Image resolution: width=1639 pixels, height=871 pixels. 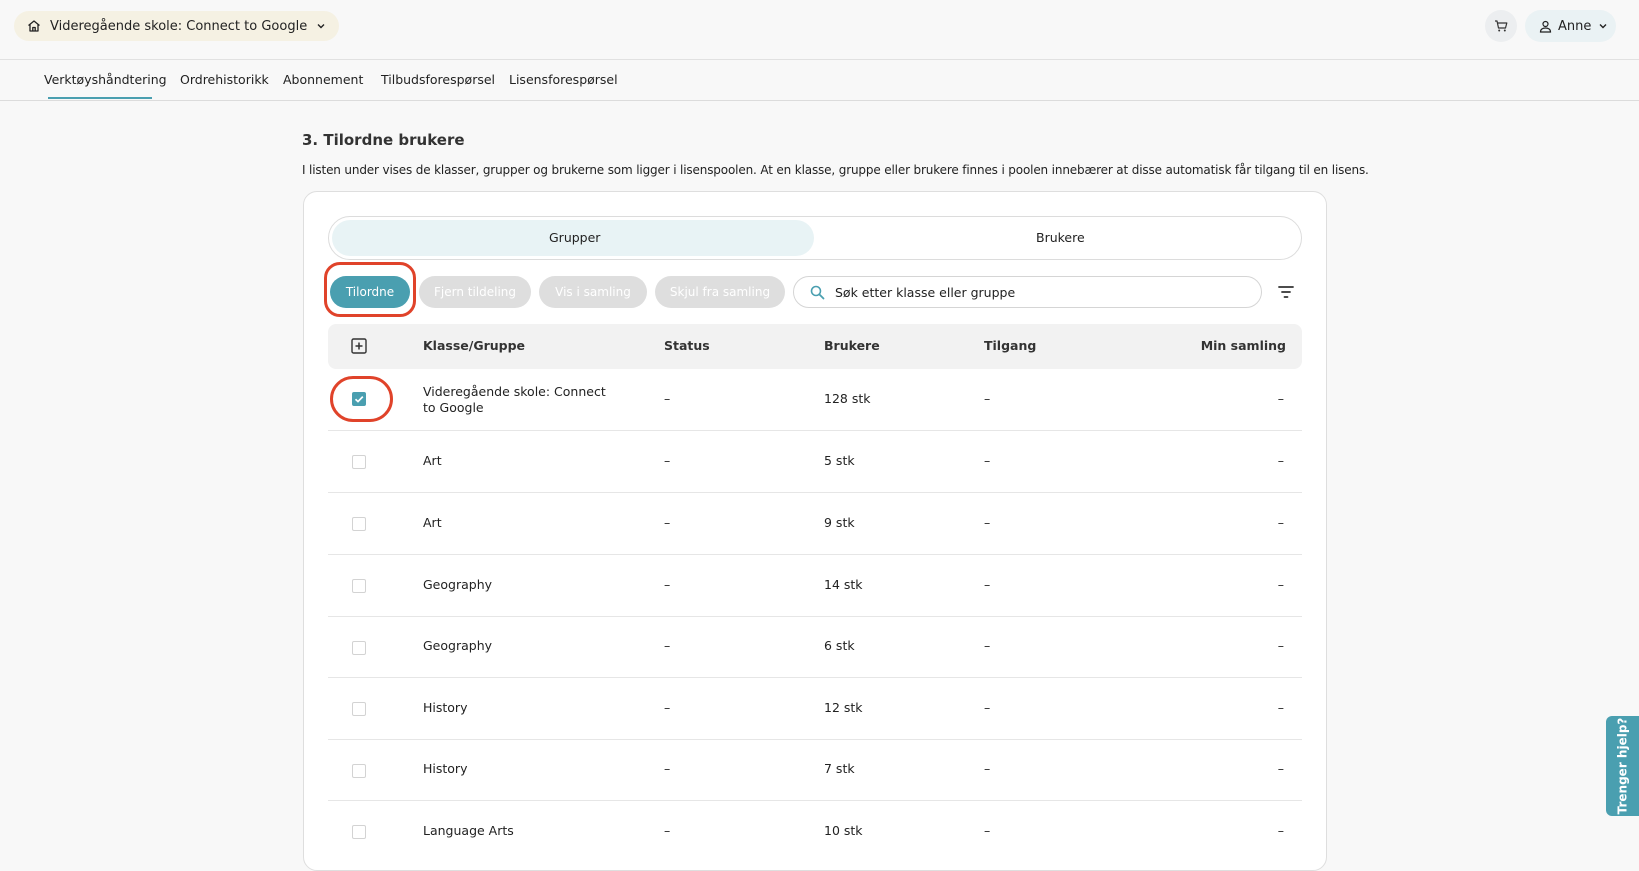 What do you see at coordinates (839, 768) in the screenshot?
I see `cell-users: 7 stk` at bounding box center [839, 768].